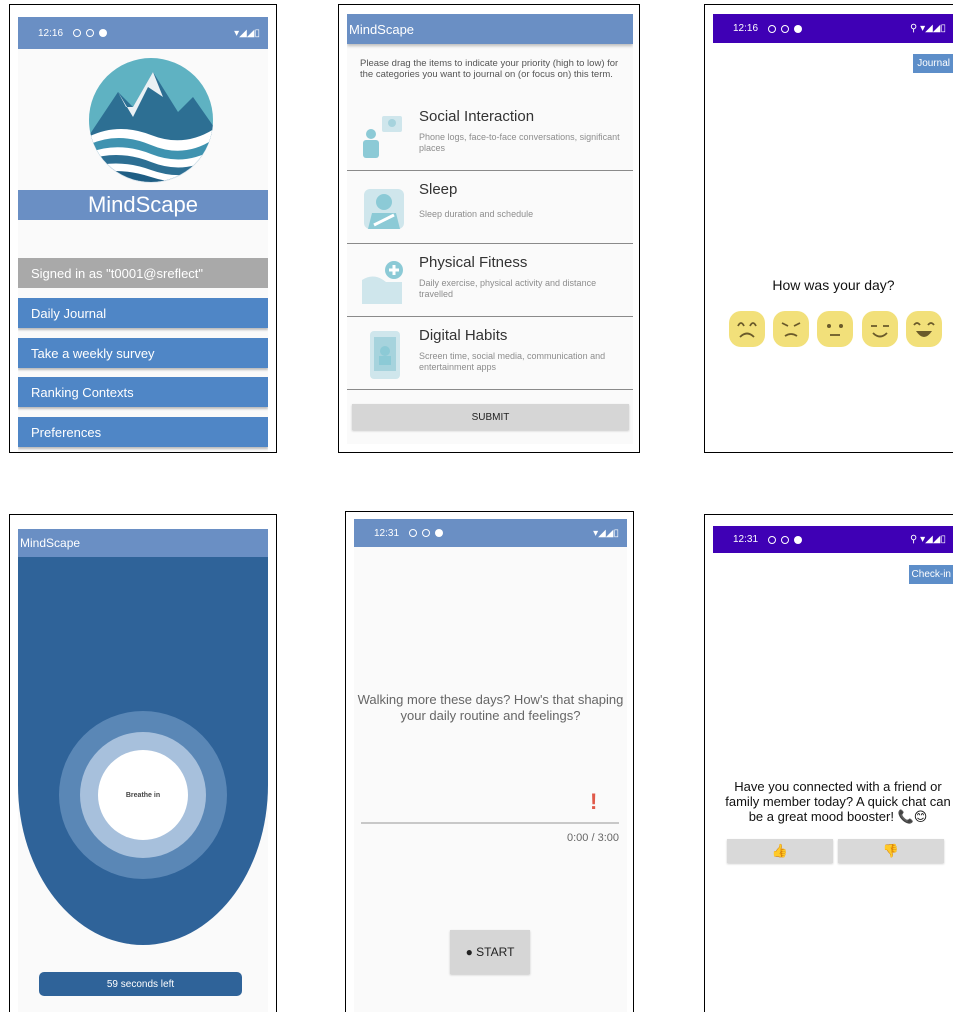 This screenshot has height=1012, width=953. I want to click on thumbs-down-icon: 👎, so click(891, 850).